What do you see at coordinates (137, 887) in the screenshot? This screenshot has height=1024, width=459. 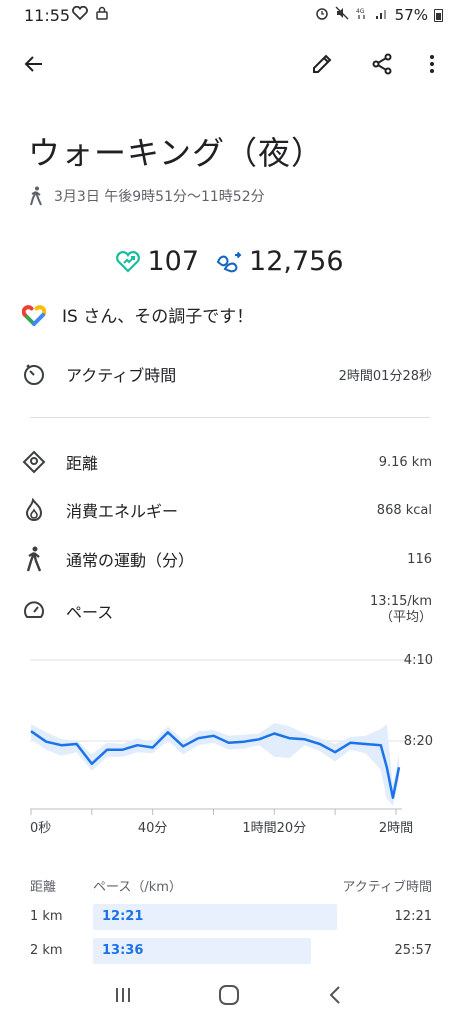 I see `splits-header-pace: ペース（/km）` at bounding box center [137, 887].